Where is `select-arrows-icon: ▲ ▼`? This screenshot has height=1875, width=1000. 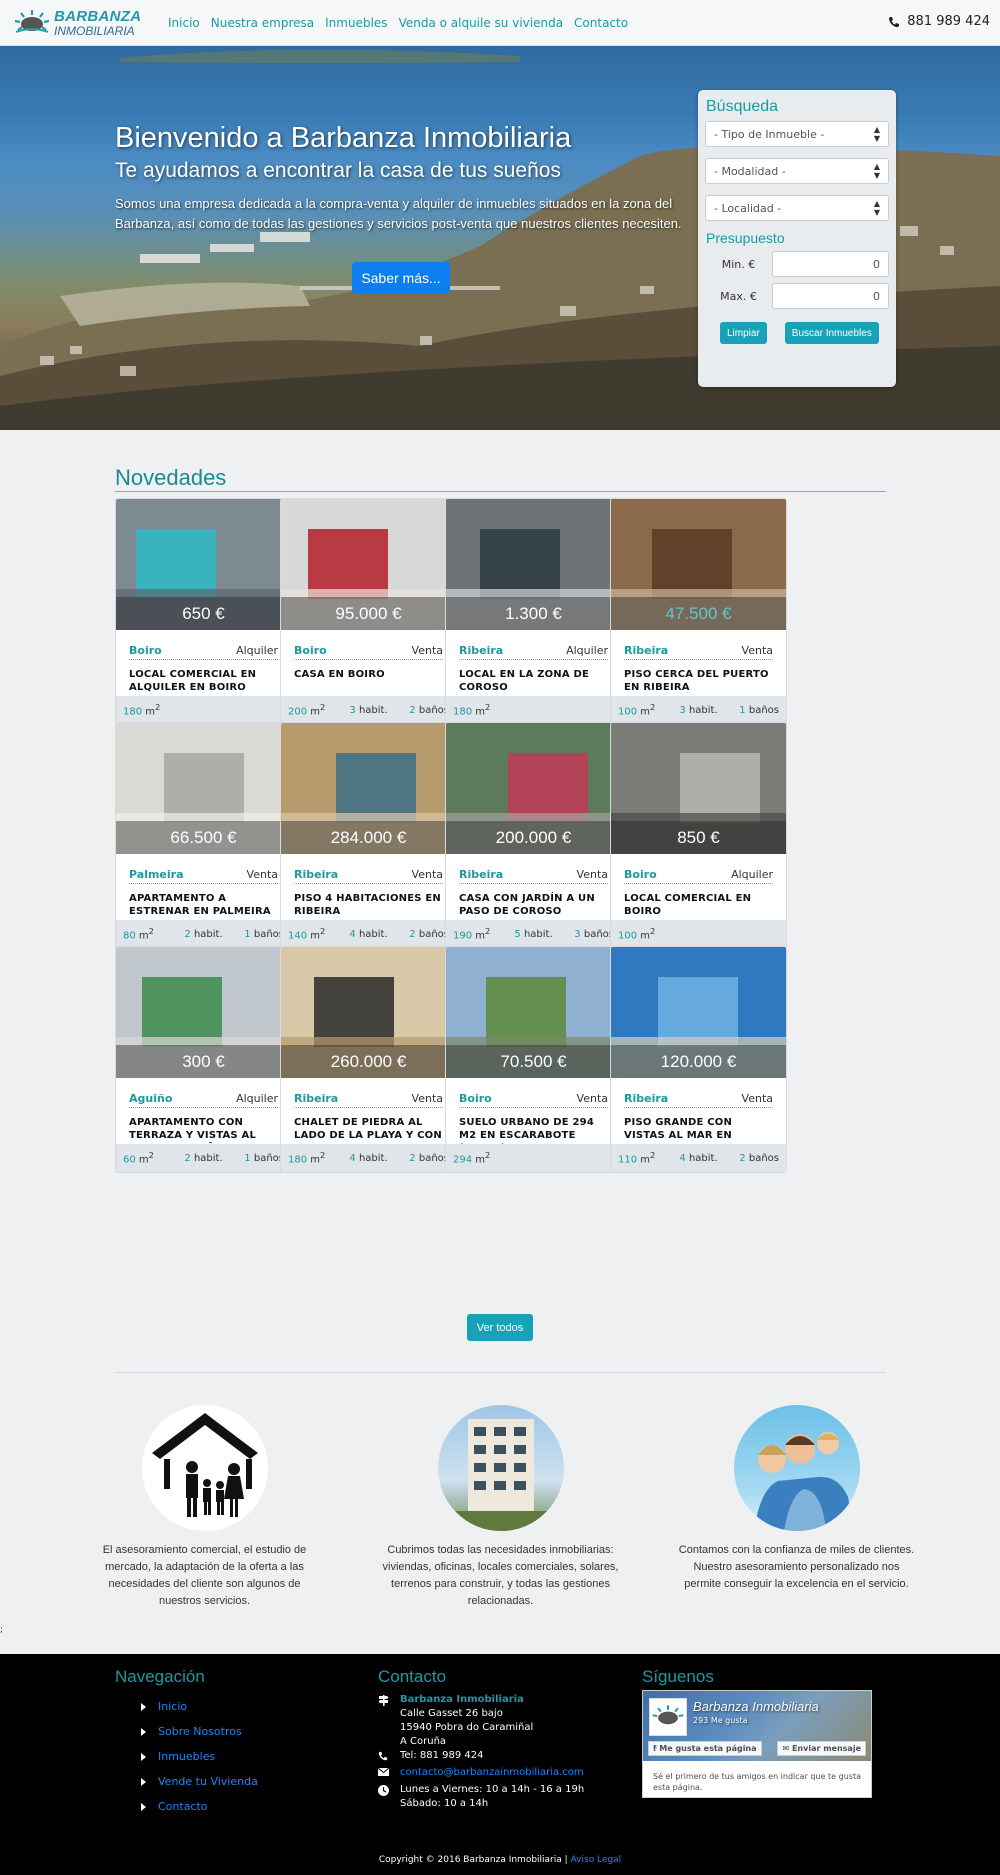 select-arrows-icon: ▲ ▼ is located at coordinates (876, 208).